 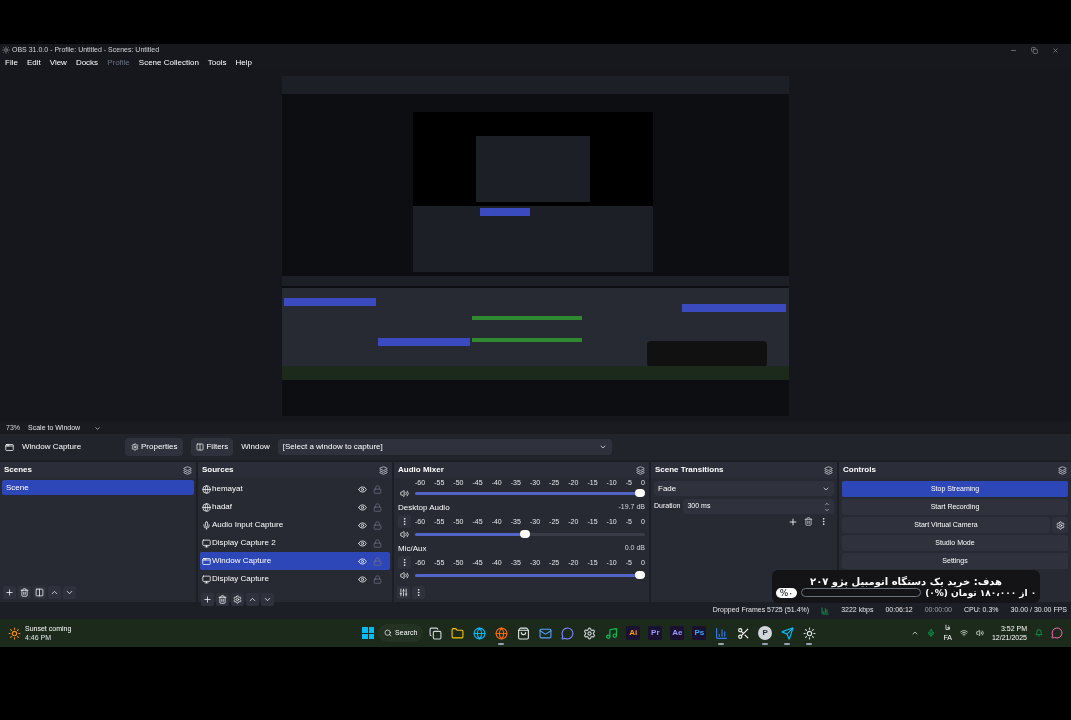 I want to click on gear-icon, so click(x=135, y=447).